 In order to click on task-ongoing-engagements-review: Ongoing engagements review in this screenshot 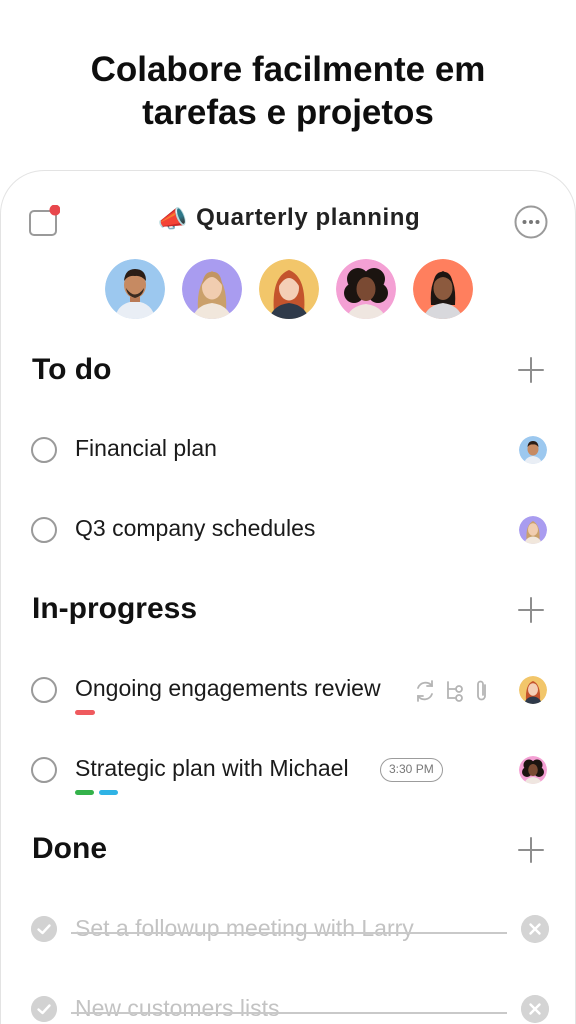, I will do `click(288, 690)`.